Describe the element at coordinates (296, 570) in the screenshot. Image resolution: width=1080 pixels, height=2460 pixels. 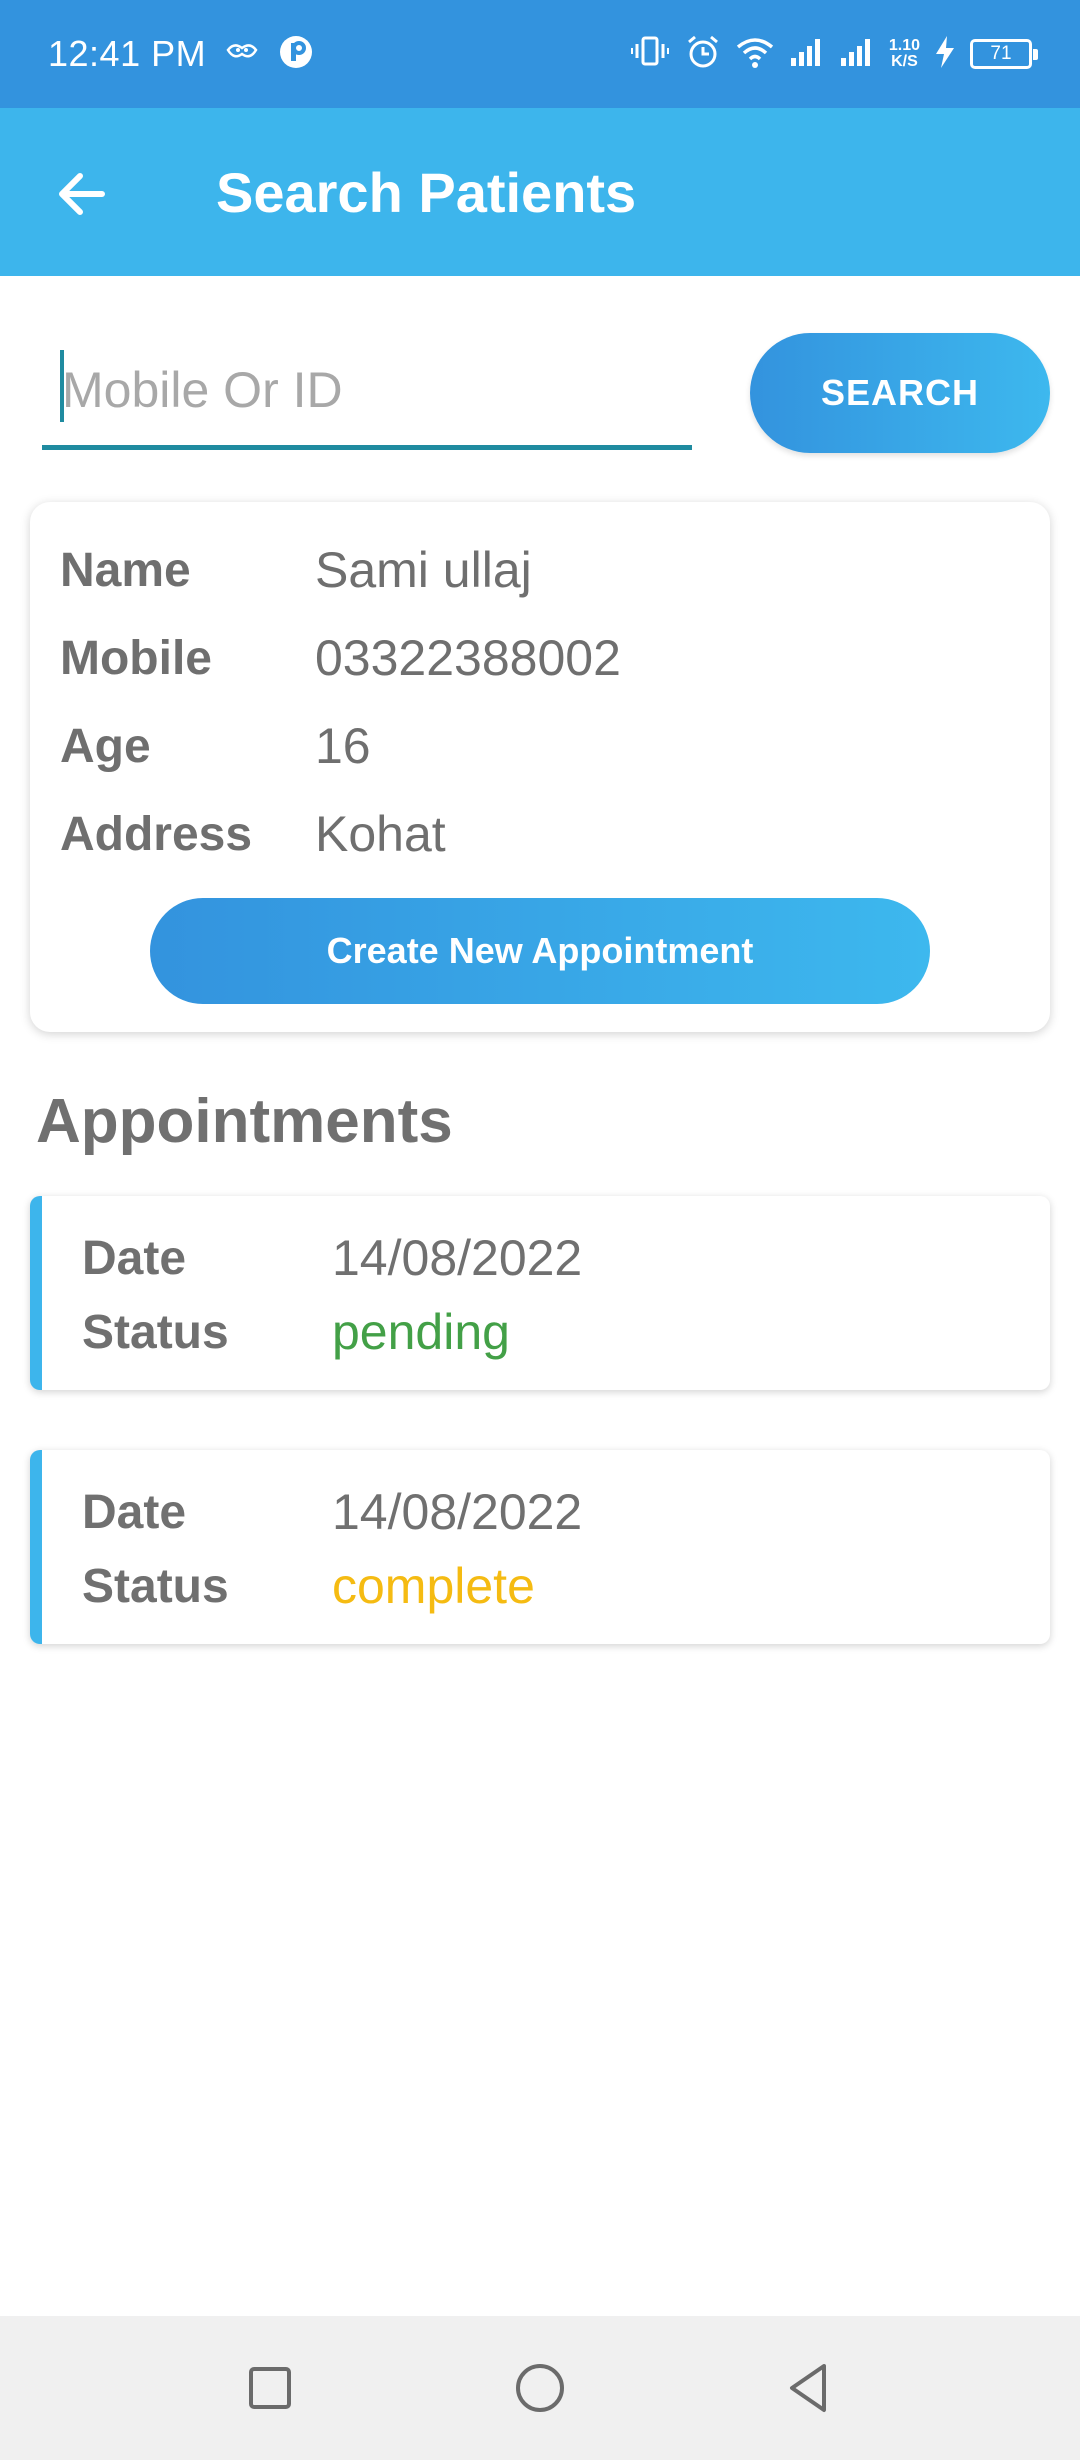
I see `patient-name-row: Name Sami ullaj` at that location.